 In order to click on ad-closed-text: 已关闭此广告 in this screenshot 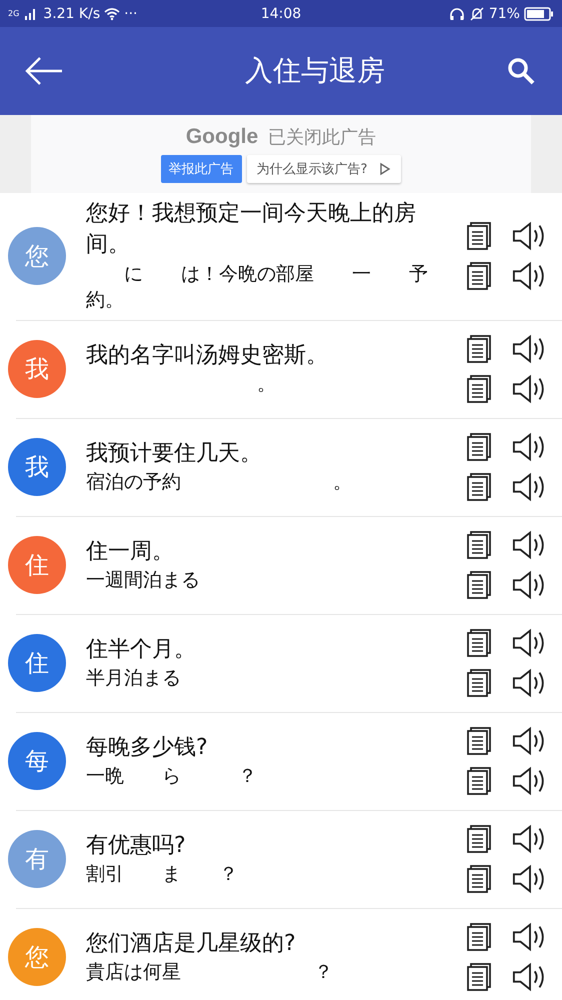, I will do `click(322, 137)`.